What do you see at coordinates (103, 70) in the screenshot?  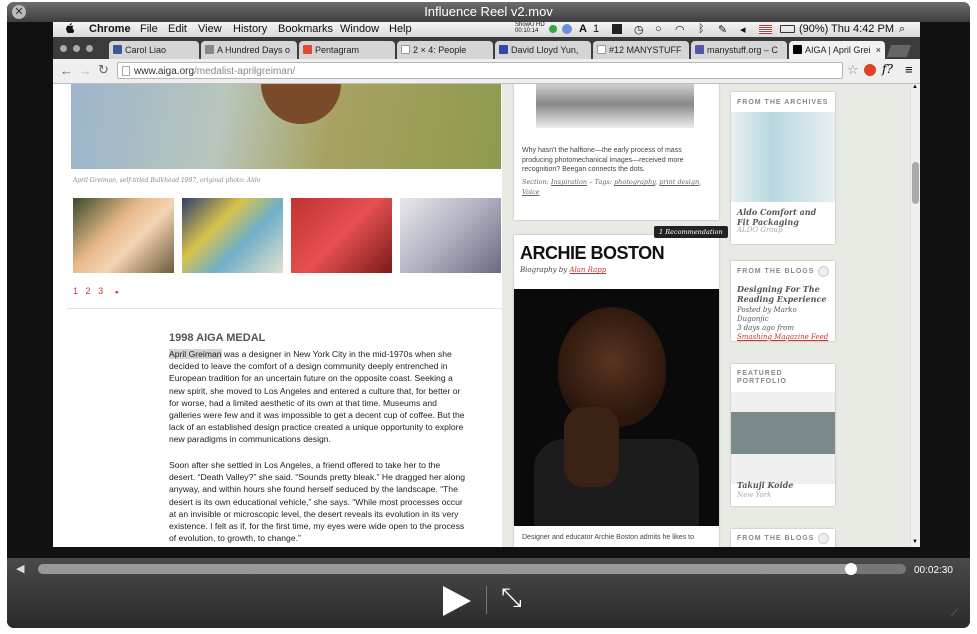 I see `reload-icon: ↻` at bounding box center [103, 70].